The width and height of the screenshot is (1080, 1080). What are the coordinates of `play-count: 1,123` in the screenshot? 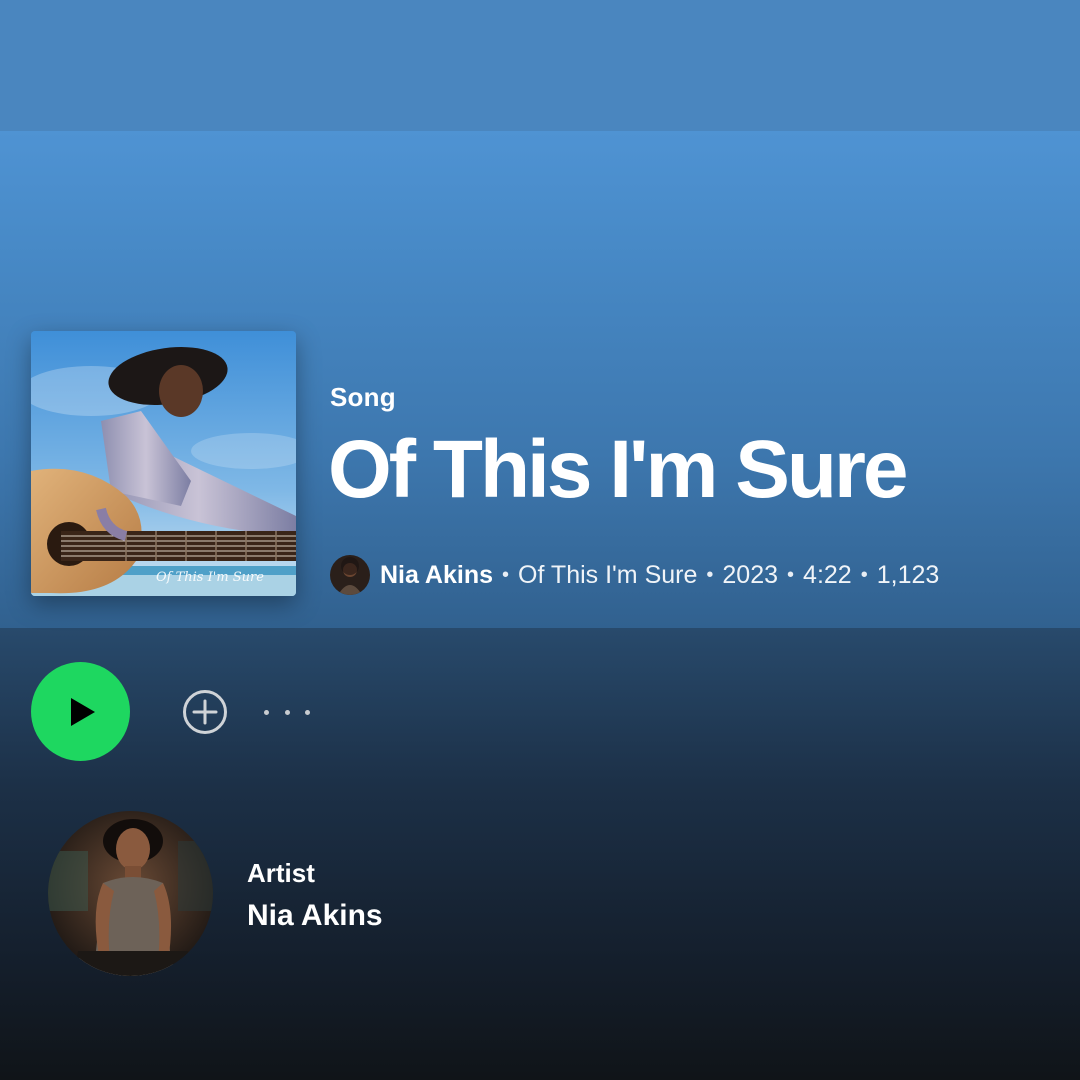 It's located at (908, 574).